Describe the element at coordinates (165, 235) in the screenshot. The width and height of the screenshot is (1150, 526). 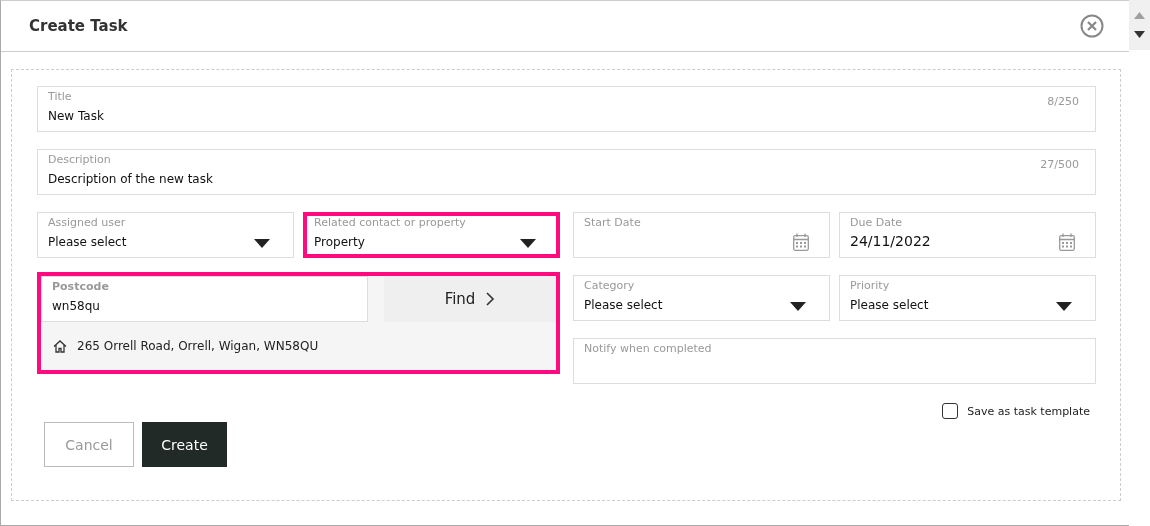
I see `select-field: Assigned user Please select` at that location.